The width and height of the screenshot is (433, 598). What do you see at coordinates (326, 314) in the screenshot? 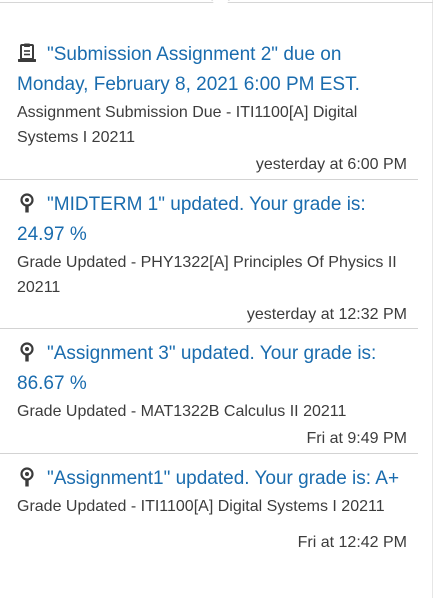
I see `notification-timestamp: yesterday at 12:32 PM` at bounding box center [326, 314].